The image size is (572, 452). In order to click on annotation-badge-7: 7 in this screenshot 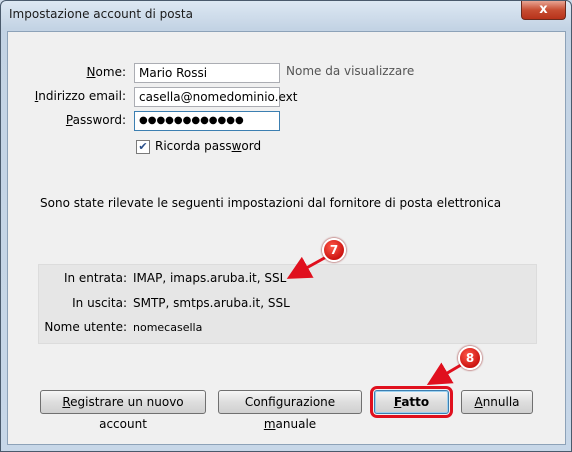, I will do `click(334, 250)`.